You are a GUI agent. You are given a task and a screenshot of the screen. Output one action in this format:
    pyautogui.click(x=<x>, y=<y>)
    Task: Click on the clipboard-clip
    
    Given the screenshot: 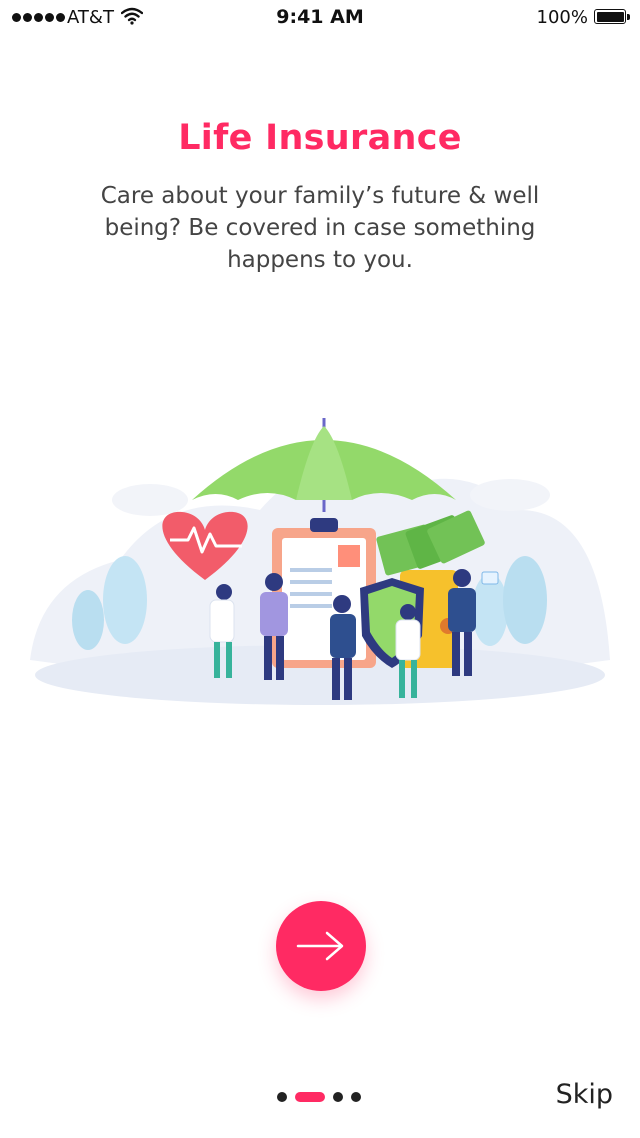 What is the action you would take?
    pyautogui.click(x=324, y=525)
    